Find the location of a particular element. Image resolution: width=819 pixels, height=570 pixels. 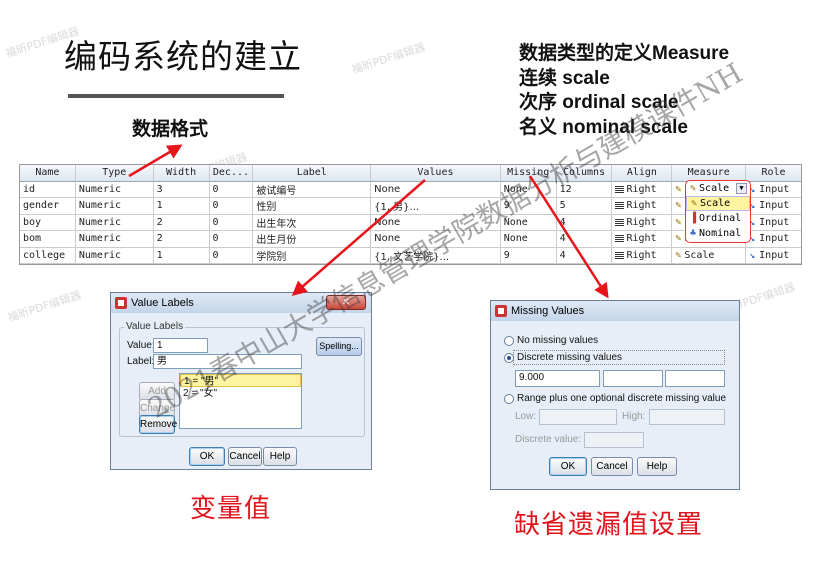

header-type: Type is located at coordinates (115, 173).